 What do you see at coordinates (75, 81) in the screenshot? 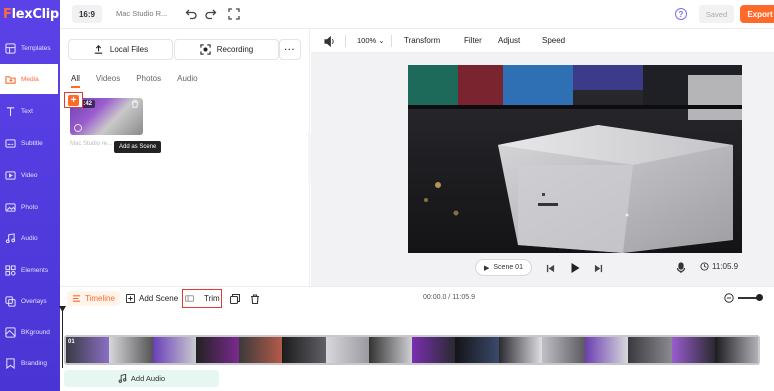
I see `tab-all: All` at bounding box center [75, 81].